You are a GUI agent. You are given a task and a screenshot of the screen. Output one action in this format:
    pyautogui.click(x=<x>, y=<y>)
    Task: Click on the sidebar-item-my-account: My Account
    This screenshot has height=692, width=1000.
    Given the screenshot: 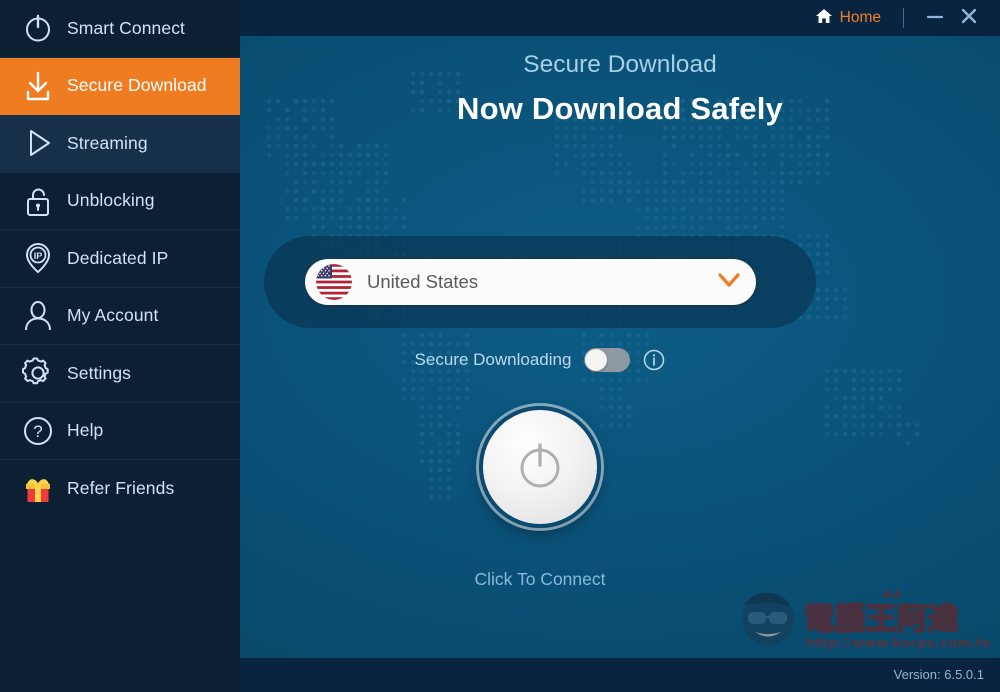 What is the action you would take?
    pyautogui.click(x=120, y=316)
    